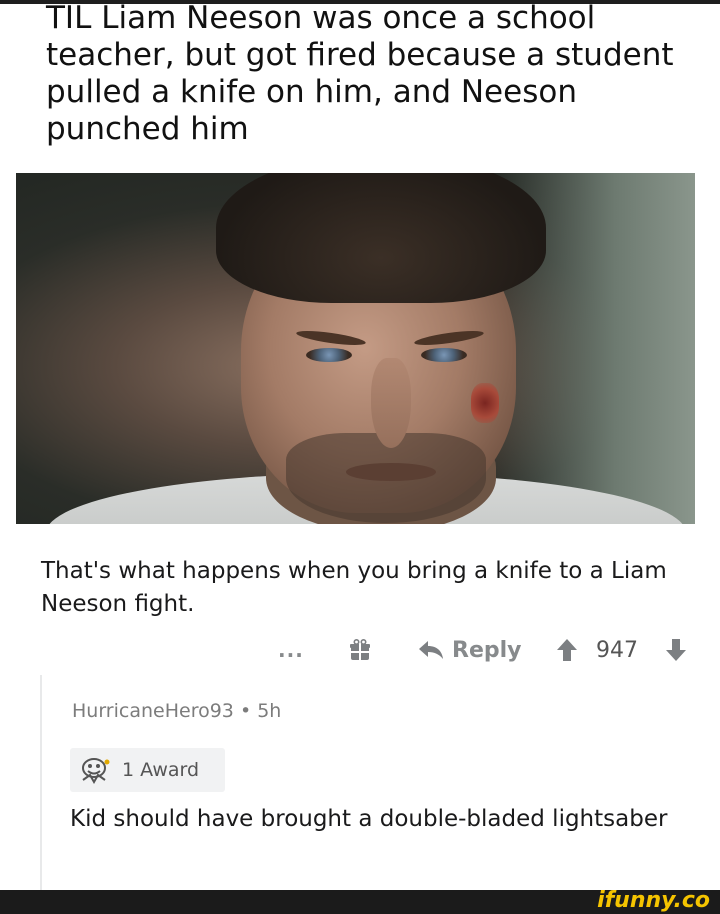 Image resolution: width=720 pixels, height=914 pixels. I want to click on thread-line, so click(41, 787).